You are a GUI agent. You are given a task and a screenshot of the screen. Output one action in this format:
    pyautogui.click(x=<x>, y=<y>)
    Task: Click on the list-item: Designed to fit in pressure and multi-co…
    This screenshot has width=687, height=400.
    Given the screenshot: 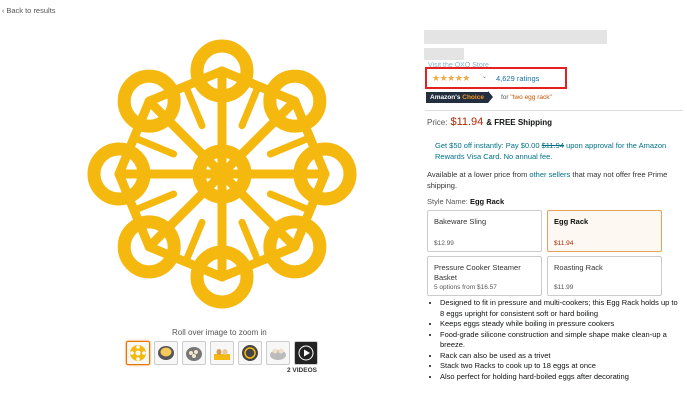 What is the action you would take?
    pyautogui.click(x=561, y=308)
    